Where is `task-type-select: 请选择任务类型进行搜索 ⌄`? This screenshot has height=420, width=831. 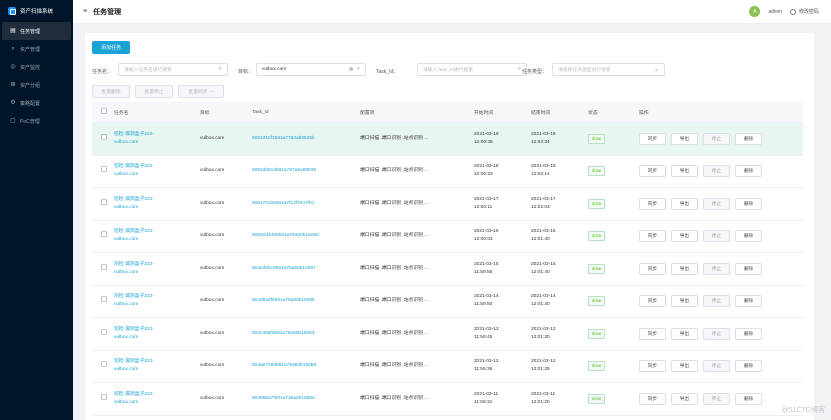 task-type-select: 请选择任务类型进行搜索 ⌄ is located at coordinates (608, 69).